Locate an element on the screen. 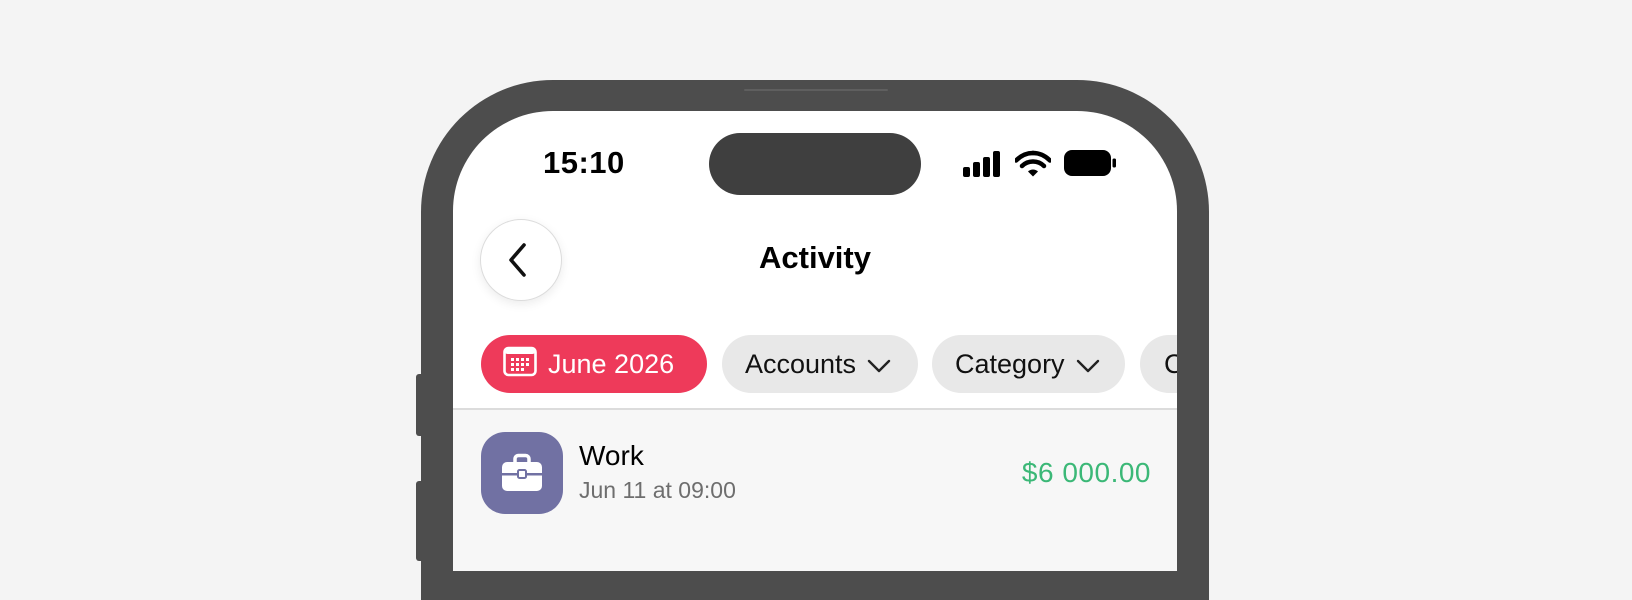 The height and width of the screenshot is (600, 1632). category-filter-chip: Category is located at coordinates (1028, 364).